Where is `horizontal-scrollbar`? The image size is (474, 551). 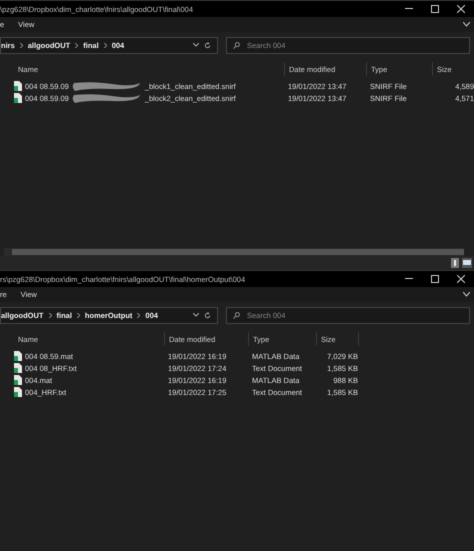
horizontal-scrollbar is located at coordinates (234, 252).